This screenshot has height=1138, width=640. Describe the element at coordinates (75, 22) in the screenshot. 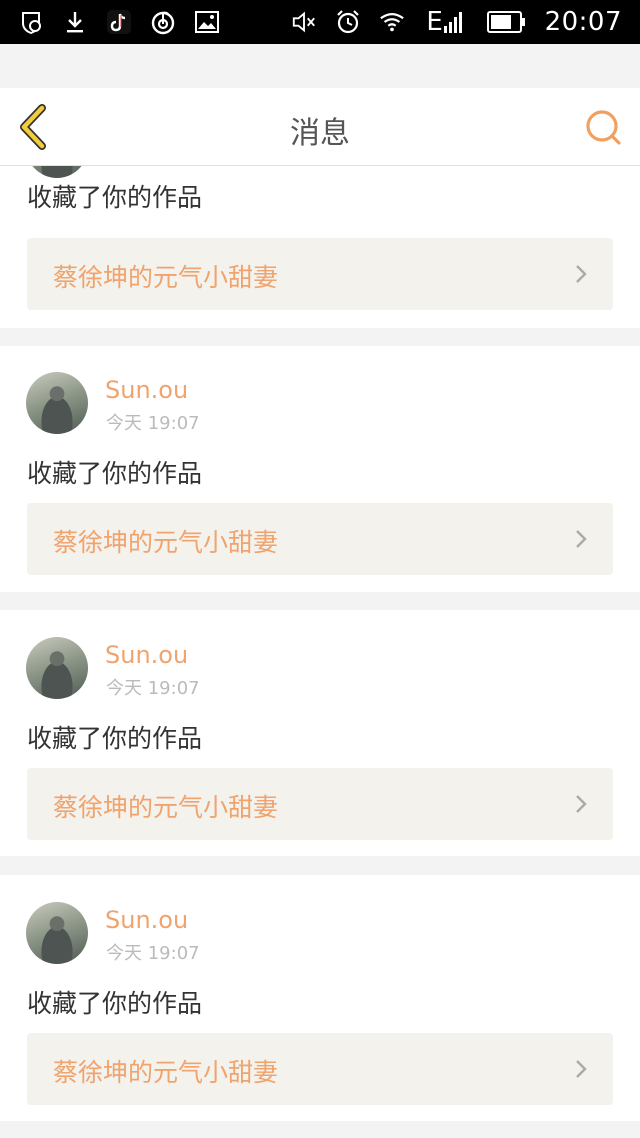

I see `download-icon` at that location.